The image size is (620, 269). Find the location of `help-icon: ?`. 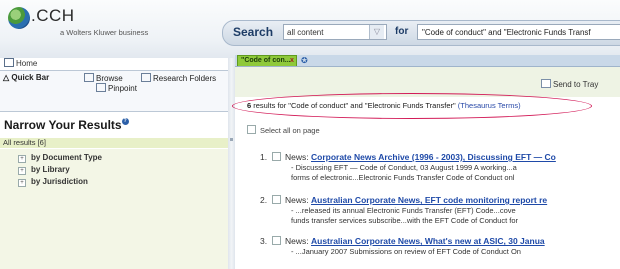

help-icon: ? is located at coordinates (125, 121).